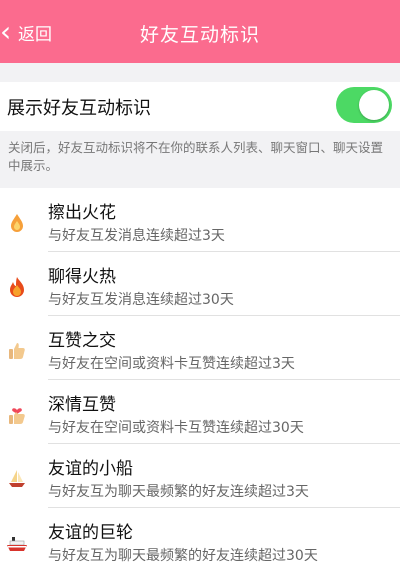 Image resolution: width=400 pixels, height=575 pixels. Describe the element at coordinates (200, 219) in the screenshot. I see `list-item: 擦出火花 与好友互发消息连续超过3天` at that location.